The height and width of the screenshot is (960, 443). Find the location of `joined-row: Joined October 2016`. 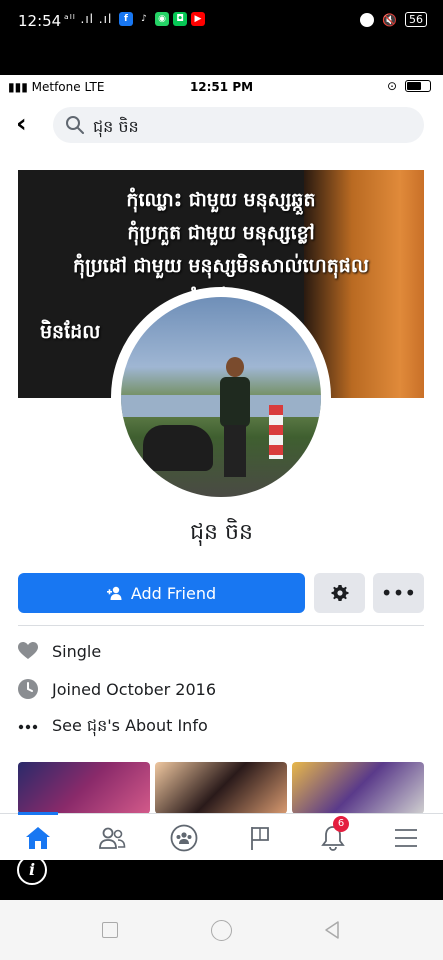

joined-row: Joined October 2016 is located at coordinates (221, 689).